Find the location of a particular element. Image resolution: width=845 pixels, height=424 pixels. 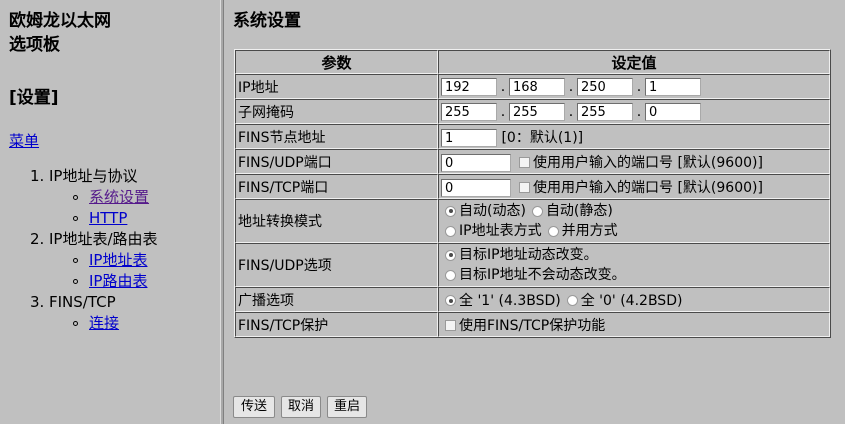

menu-link: 菜单 is located at coordinates (24, 140).